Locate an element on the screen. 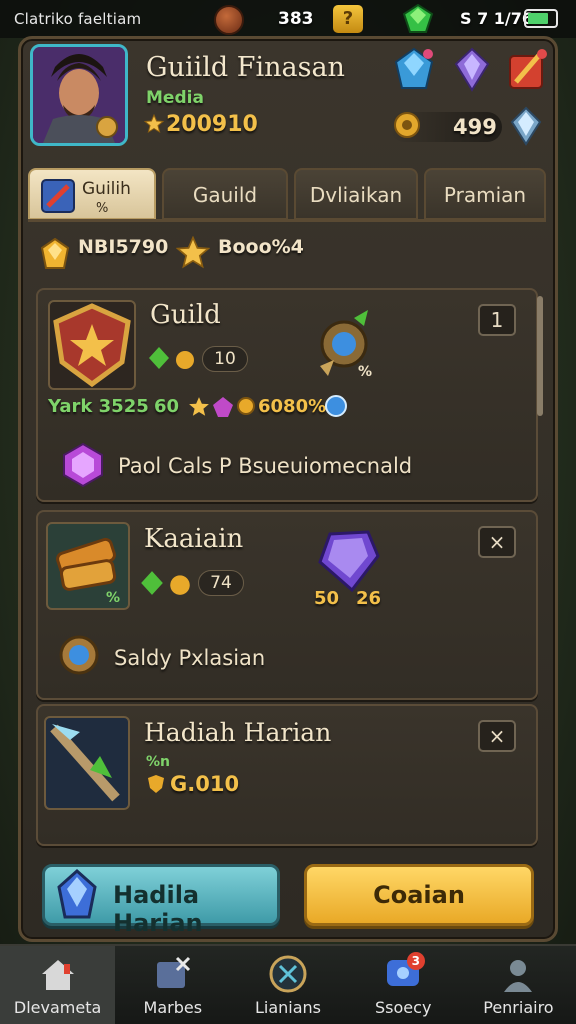 The width and height of the screenshot is (576, 1024). blue-crystal-icon is located at coordinates (77, 894).